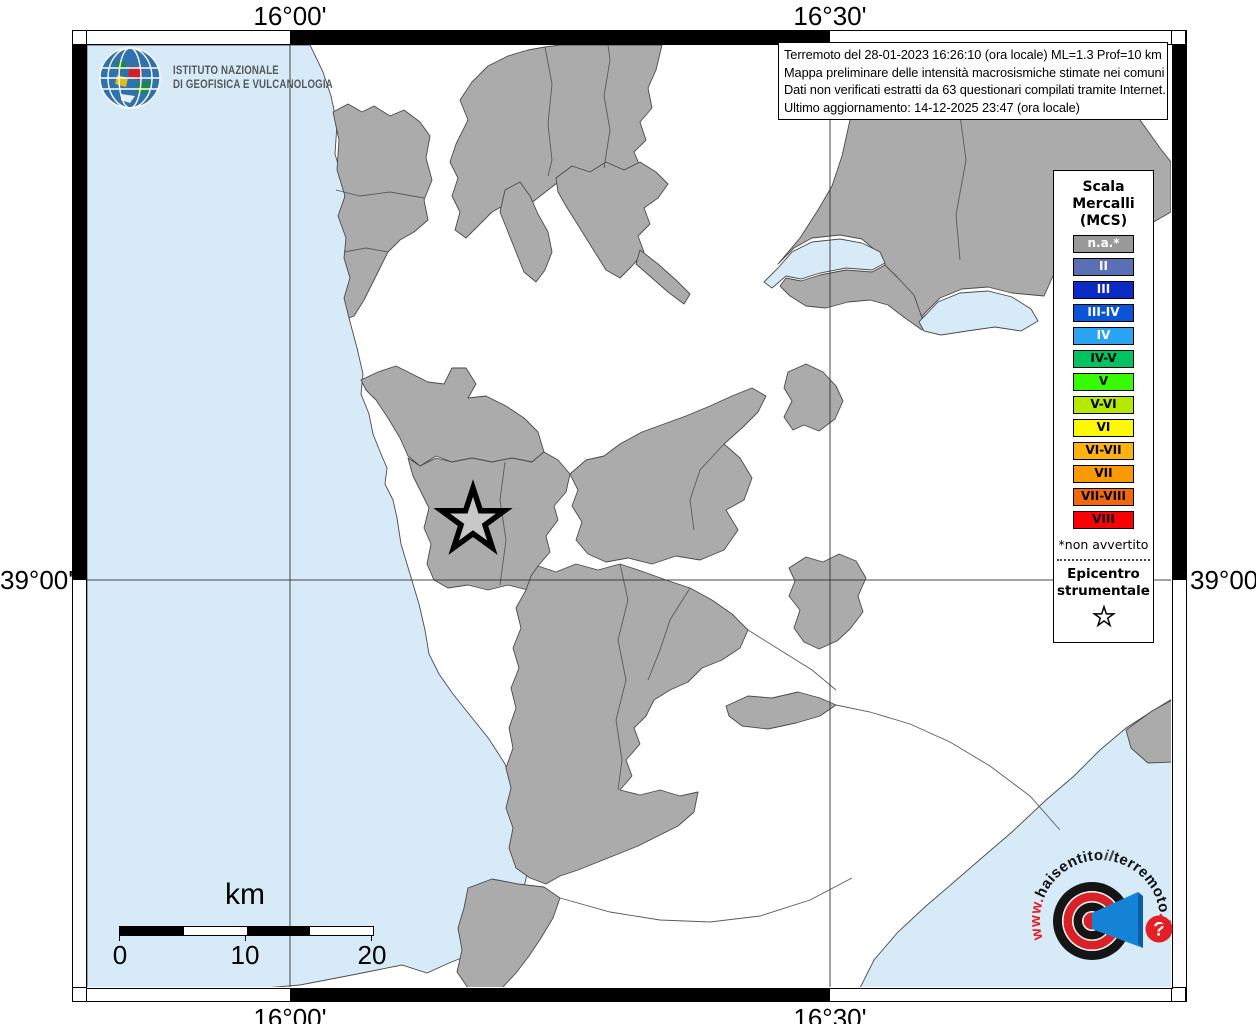  Describe the element at coordinates (1103, 336) in the screenshot. I see `legend-item-iv: IV` at that location.